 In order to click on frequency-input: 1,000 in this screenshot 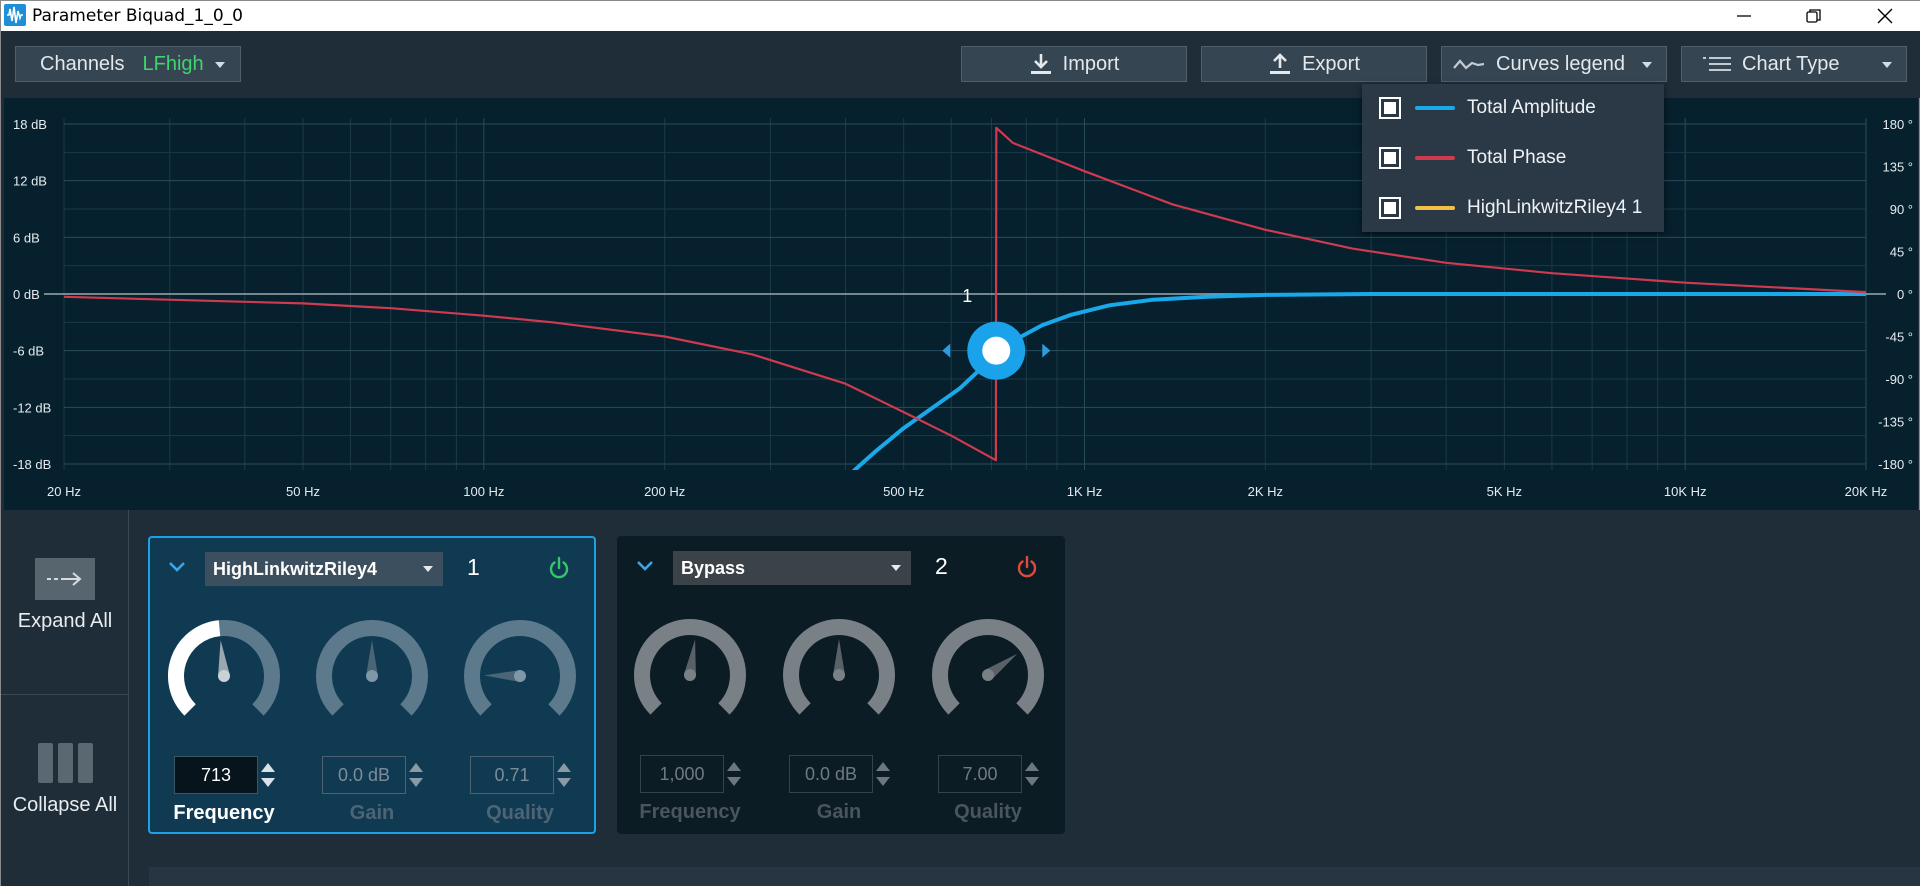, I will do `click(682, 774)`.